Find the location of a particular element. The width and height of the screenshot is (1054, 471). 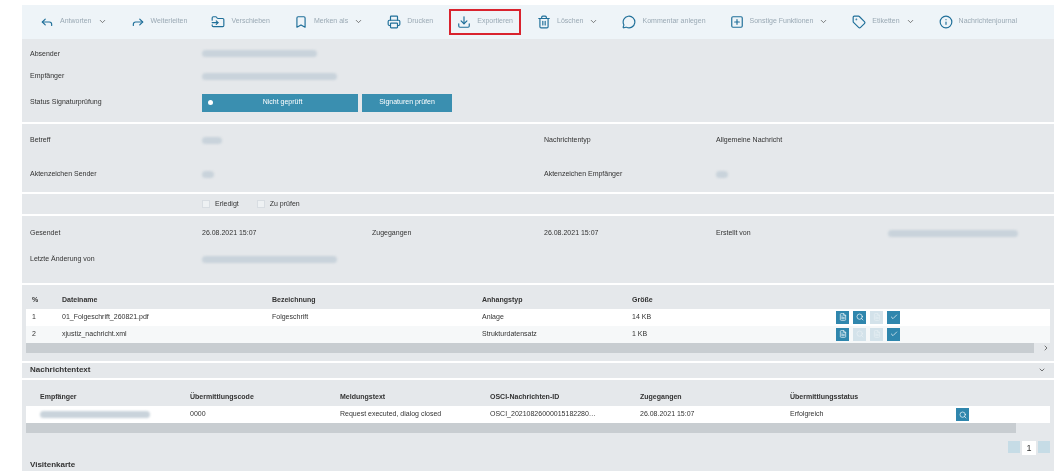

scroll-right-icon is located at coordinates (1046, 347).